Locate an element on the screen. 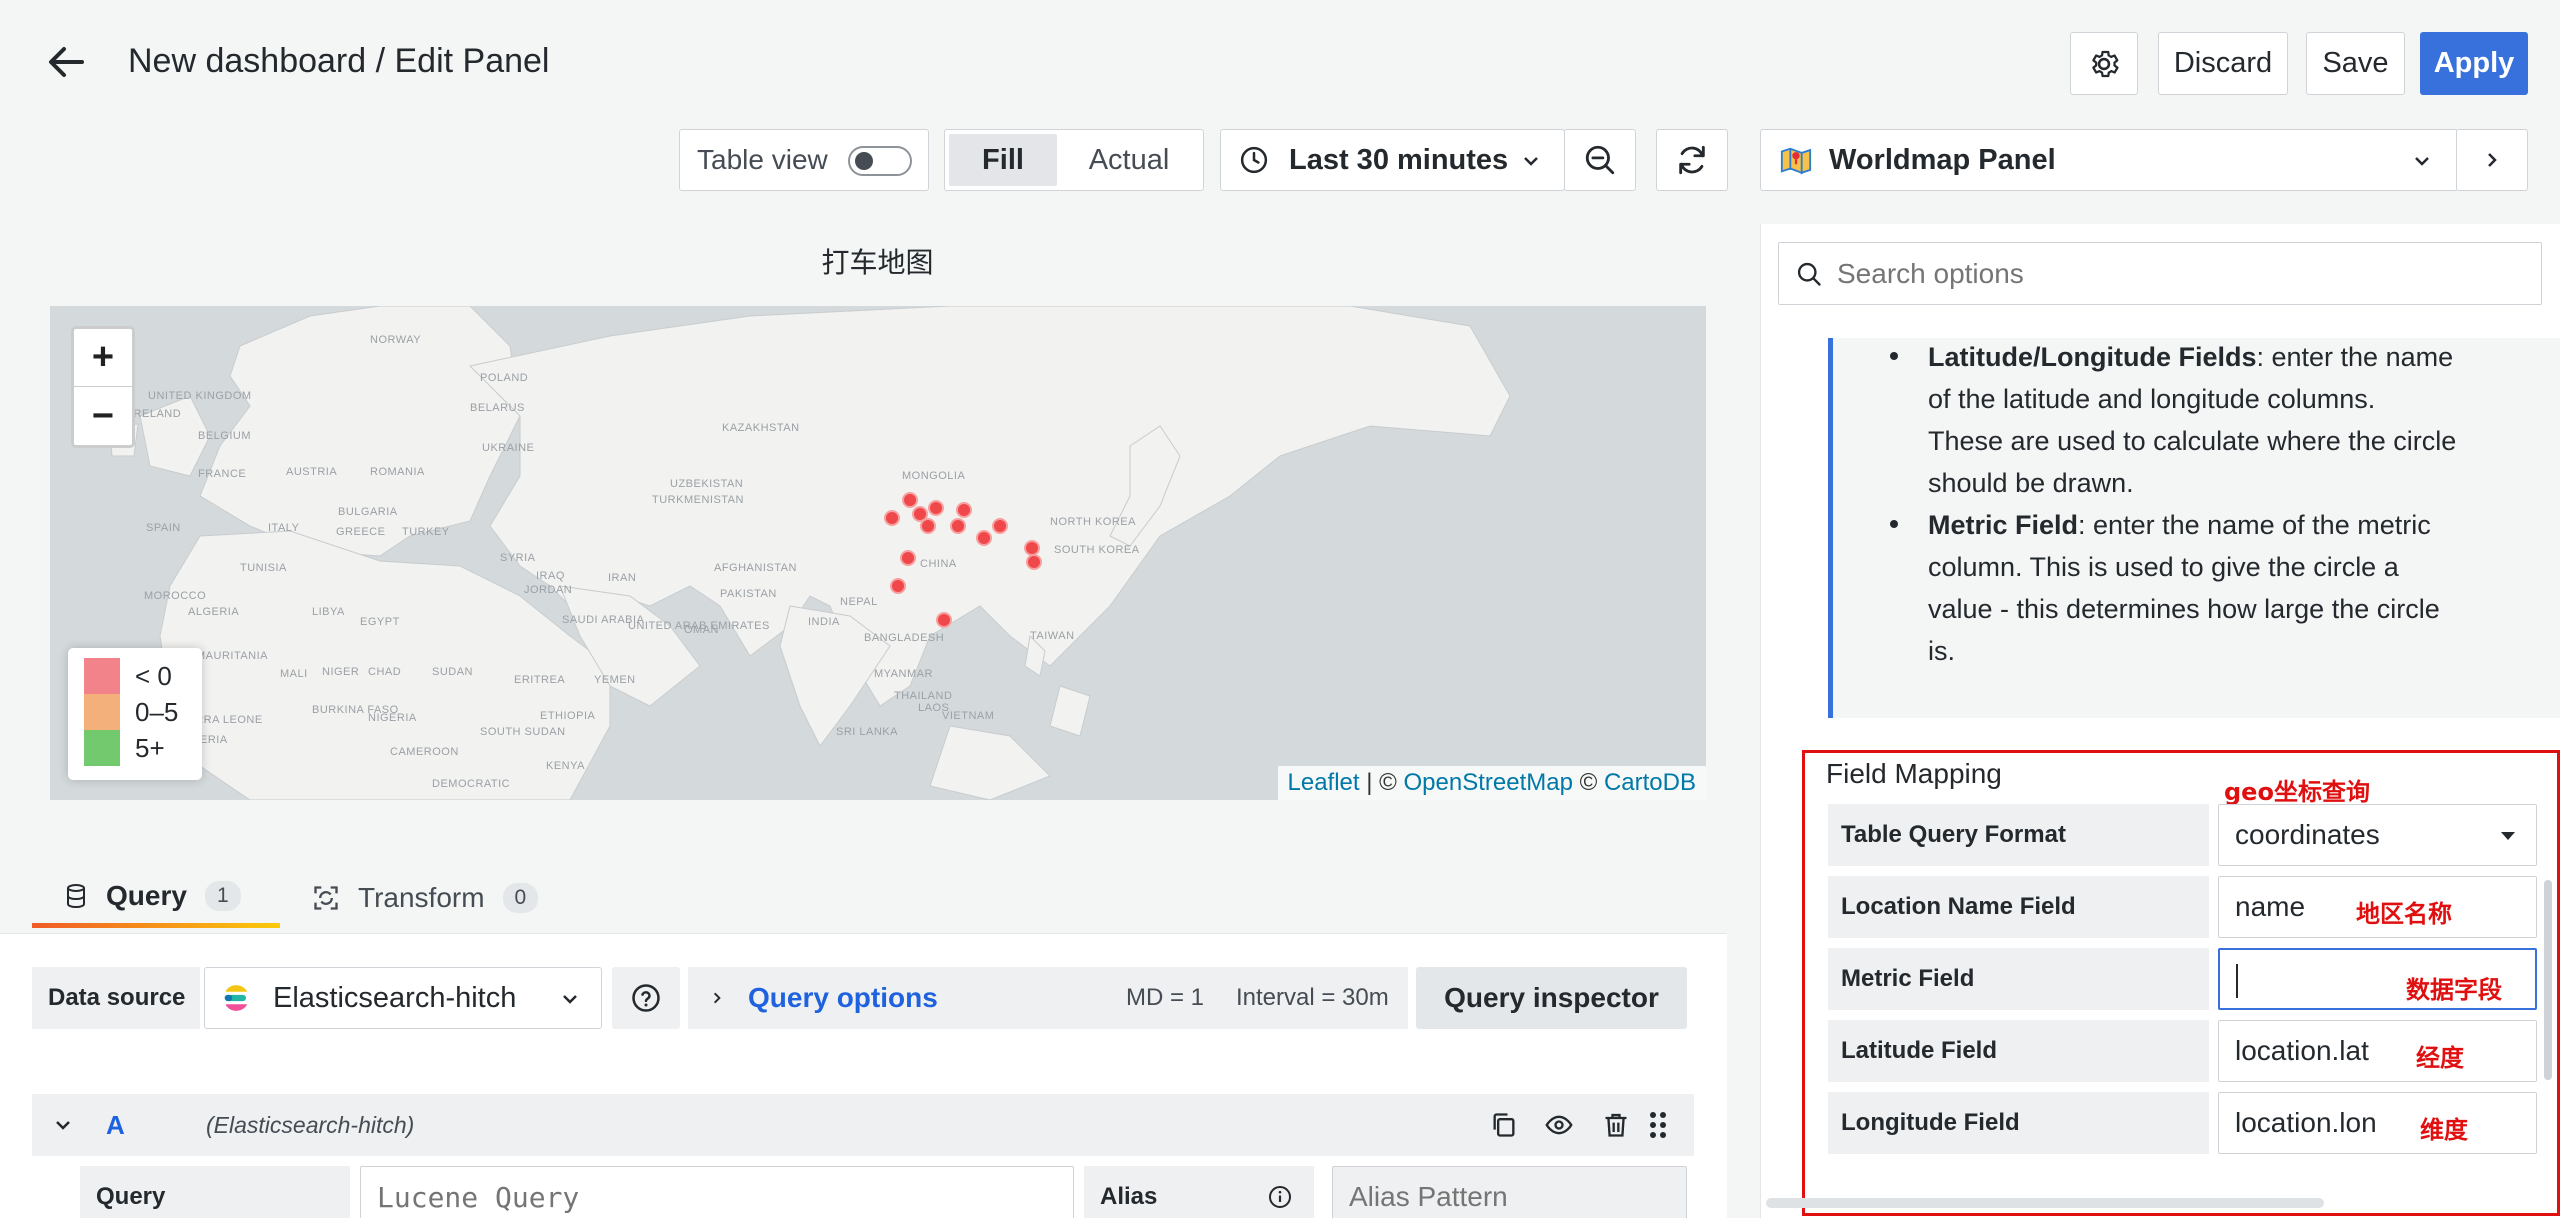 The image size is (2560, 1218). map-country-label: IRAQ is located at coordinates (550, 576).